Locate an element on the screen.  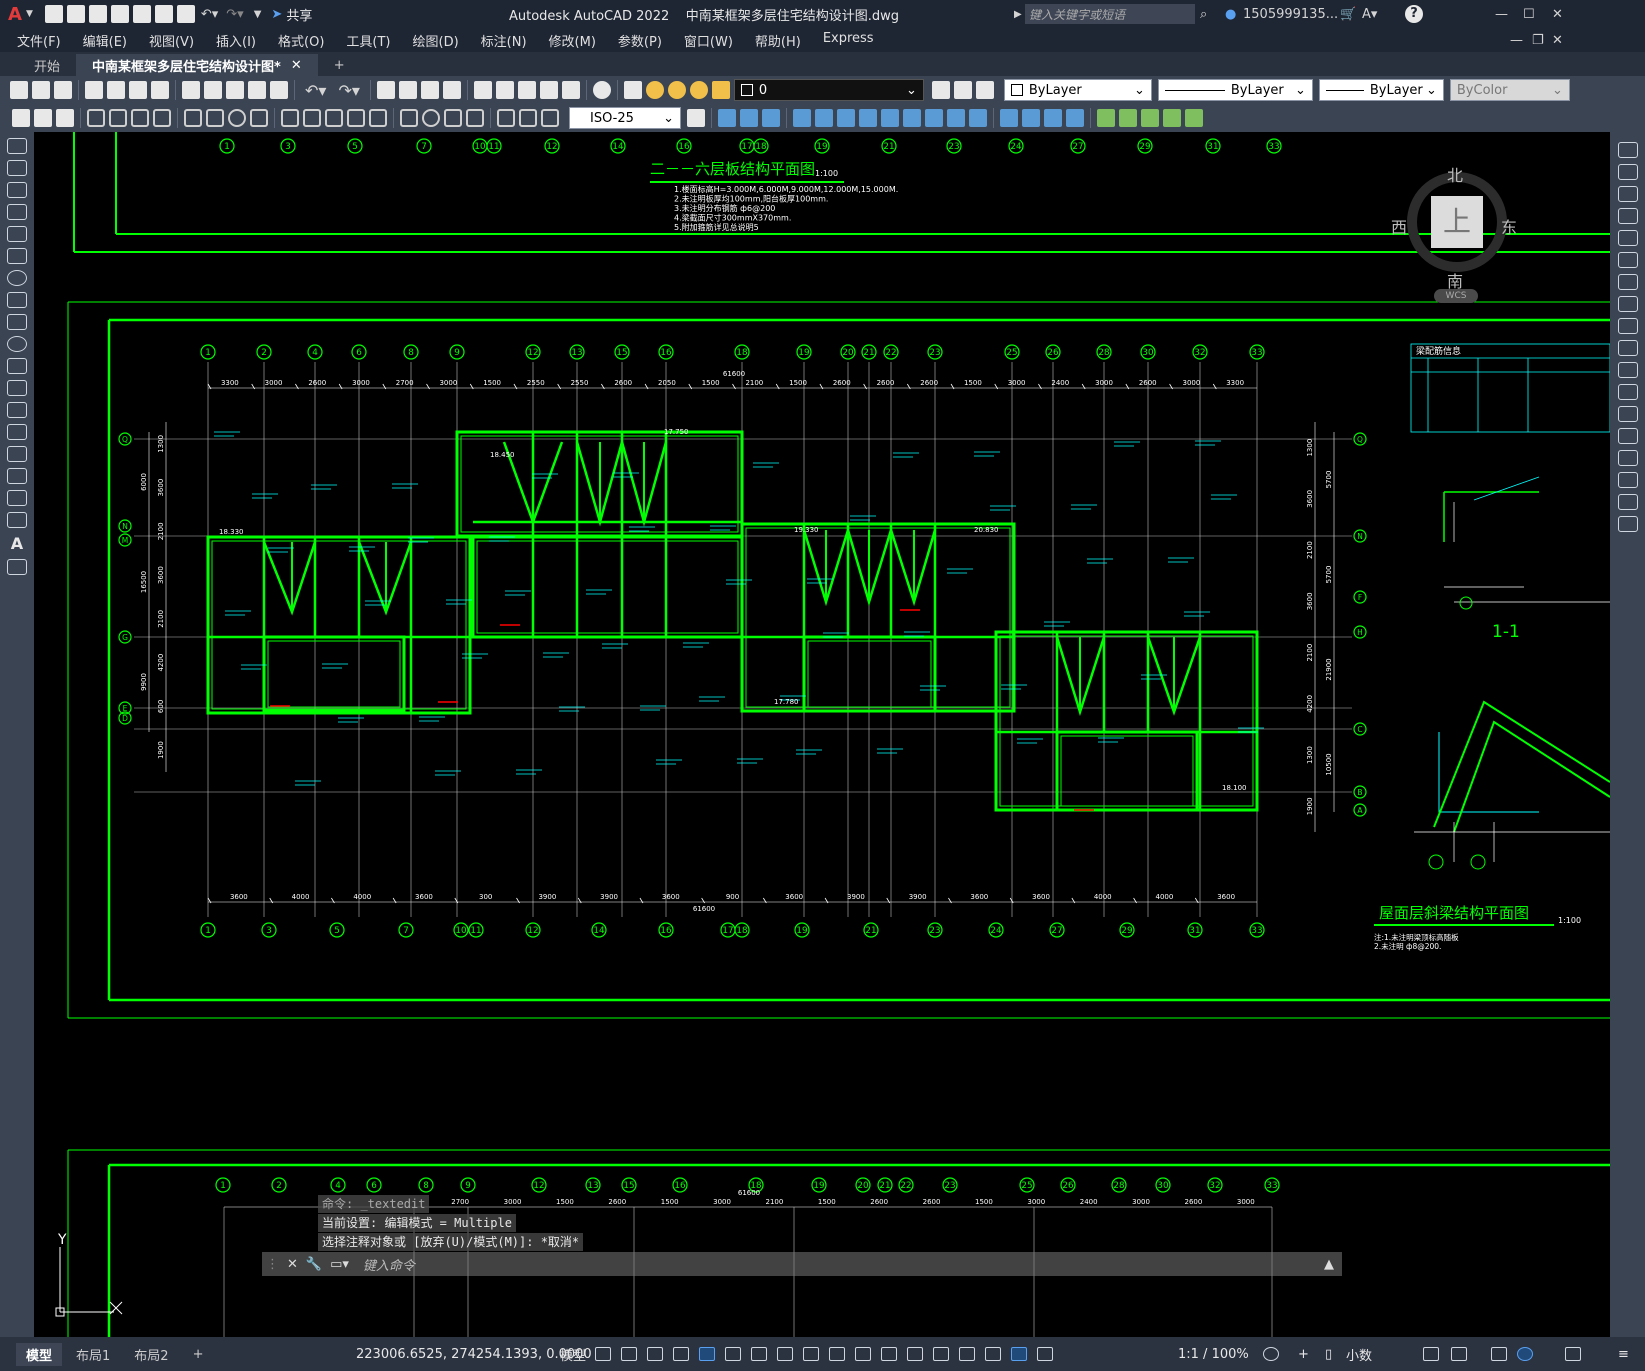
paste-icon is located at coordinates (235, 90).